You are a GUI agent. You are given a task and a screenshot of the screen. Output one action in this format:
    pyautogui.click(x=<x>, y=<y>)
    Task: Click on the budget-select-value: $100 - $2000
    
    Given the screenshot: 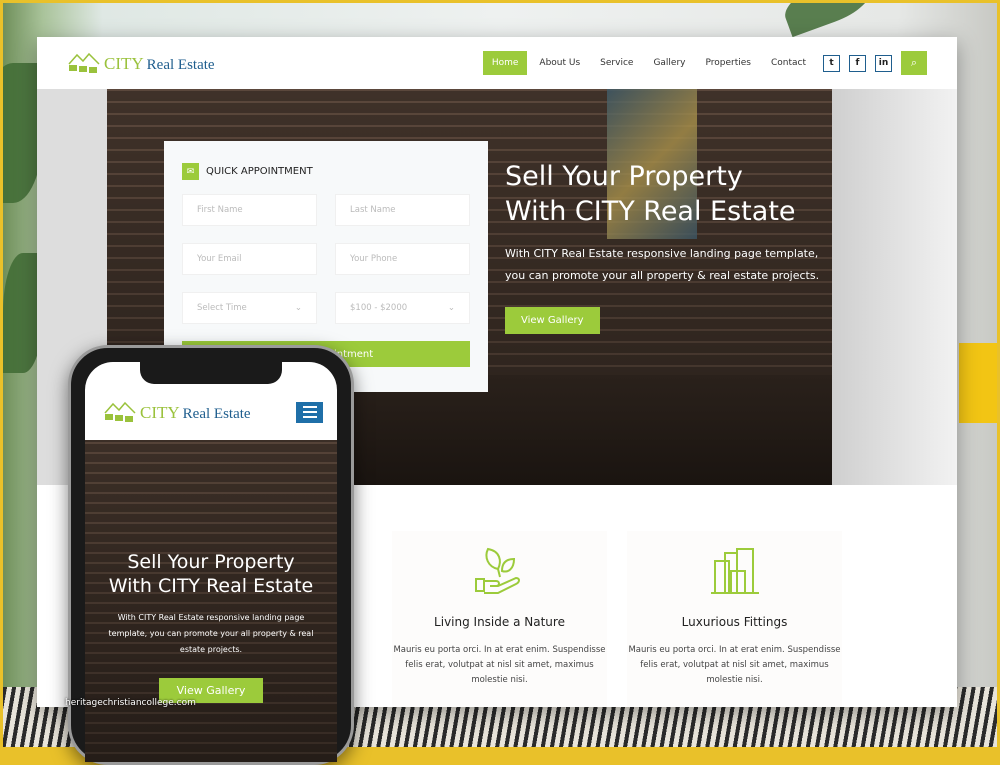 What is the action you would take?
    pyautogui.click(x=379, y=308)
    